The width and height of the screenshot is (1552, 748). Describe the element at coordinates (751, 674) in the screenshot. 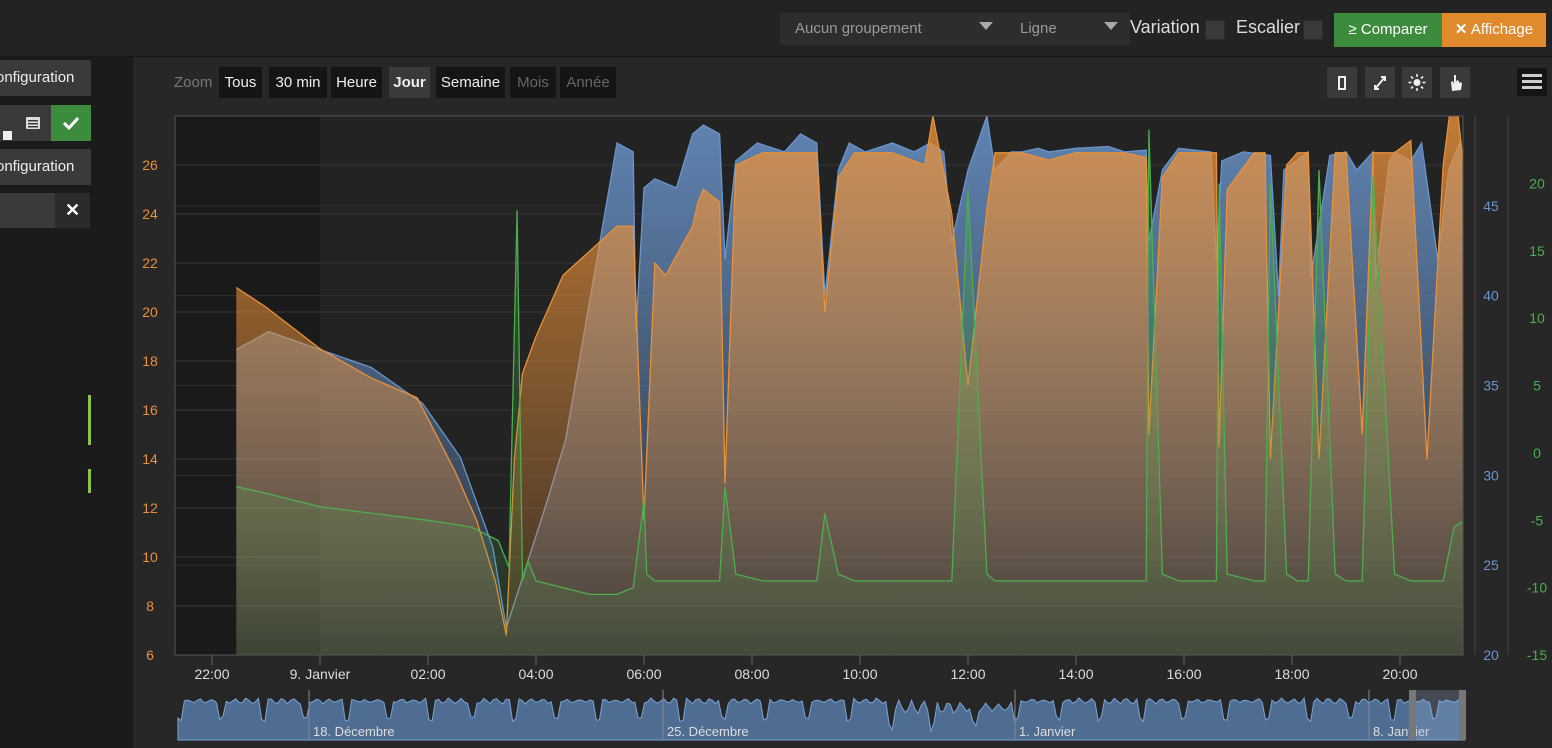

I see `x-tick-label: 08:00` at that location.